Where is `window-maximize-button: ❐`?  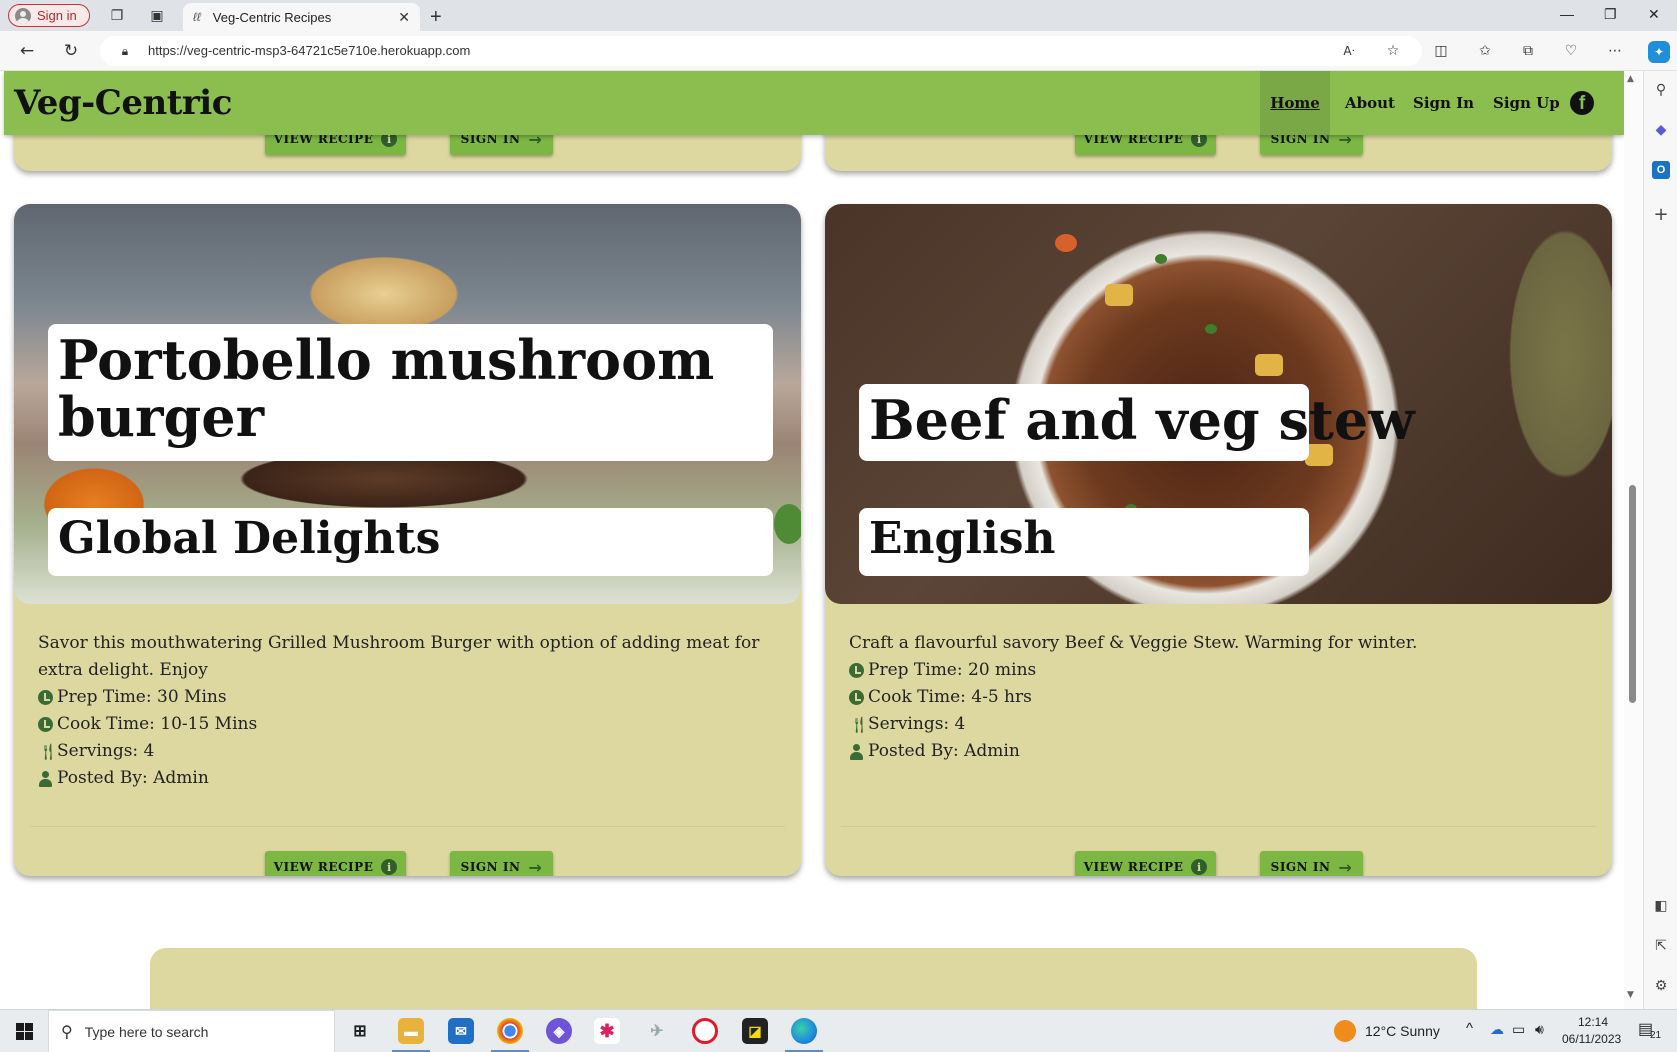 window-maximize-button: ❐ is located at coordinates (1610, 14).